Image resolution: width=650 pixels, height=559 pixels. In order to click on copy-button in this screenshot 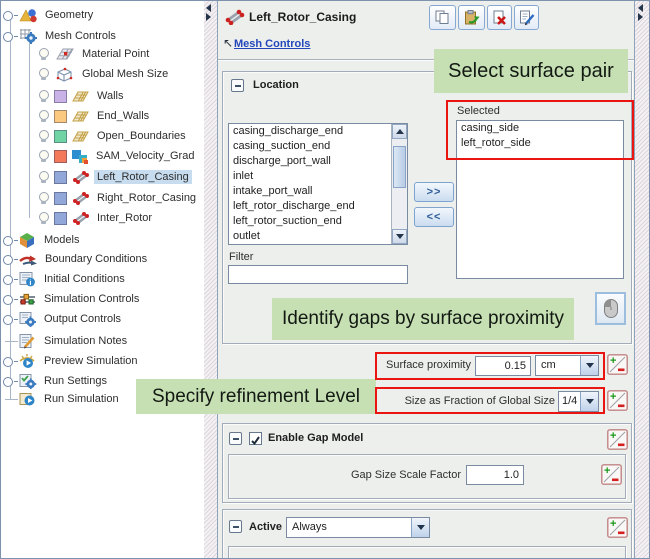, I will do `click(442, 17)`.